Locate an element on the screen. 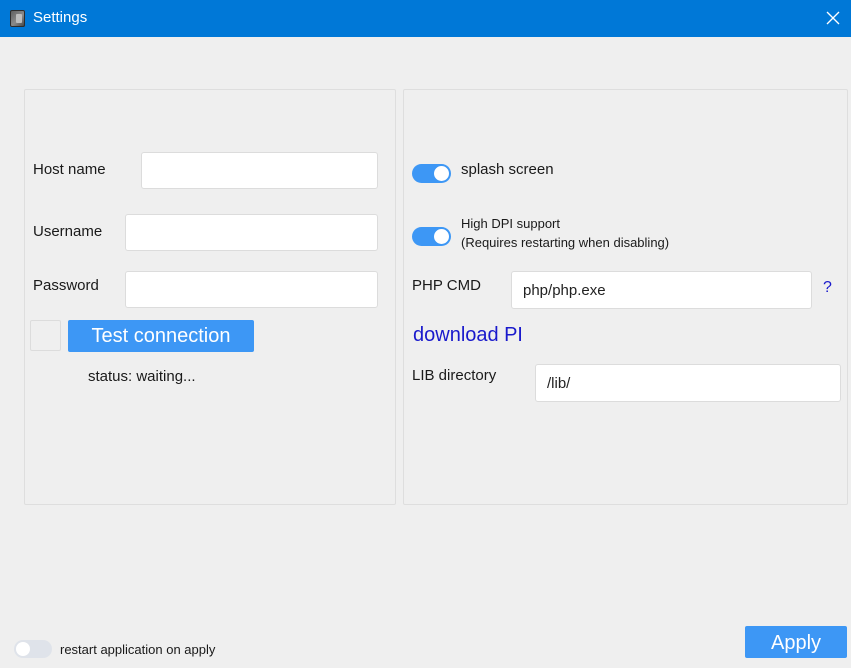  high-dpi-toggle is located at coordinates (431, 236).